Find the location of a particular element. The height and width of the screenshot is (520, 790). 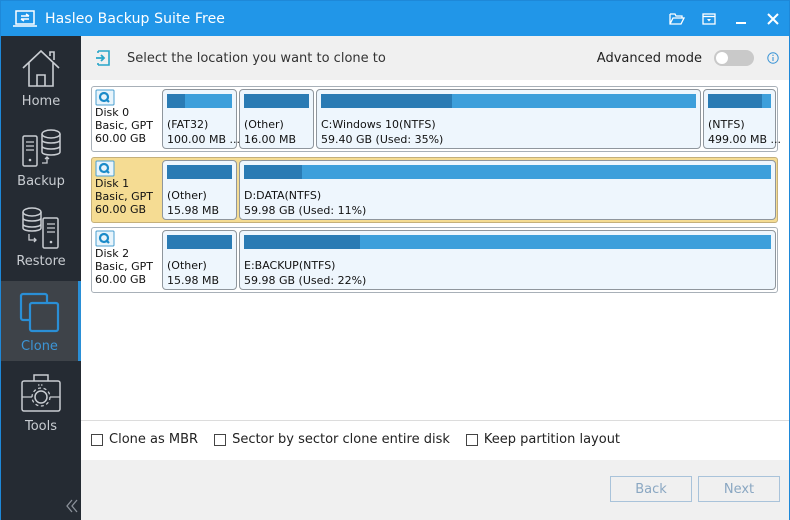

title-bar: Hasleo Backup Suite Free is located at coordinates (395, 18).